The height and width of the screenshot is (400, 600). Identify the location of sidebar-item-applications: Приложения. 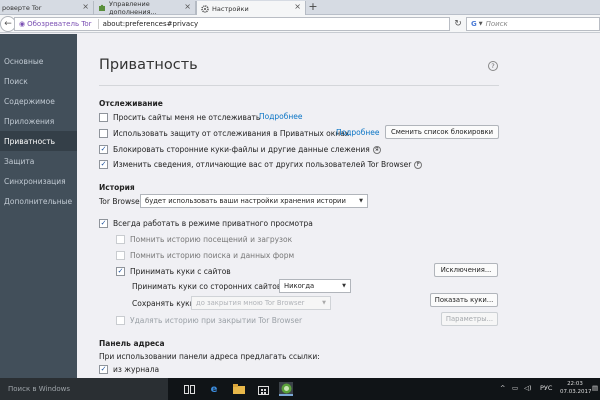
(38, 121).